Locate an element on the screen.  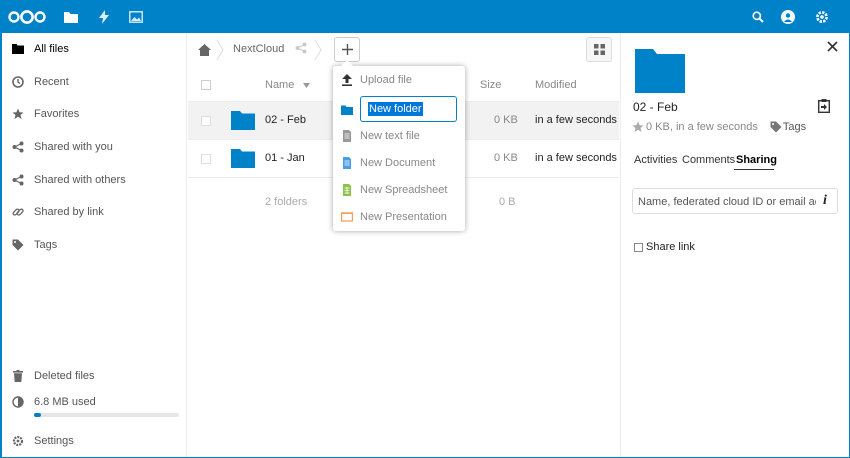
breadcrumb-root: NextCloud is located at coordinates (258, 49).